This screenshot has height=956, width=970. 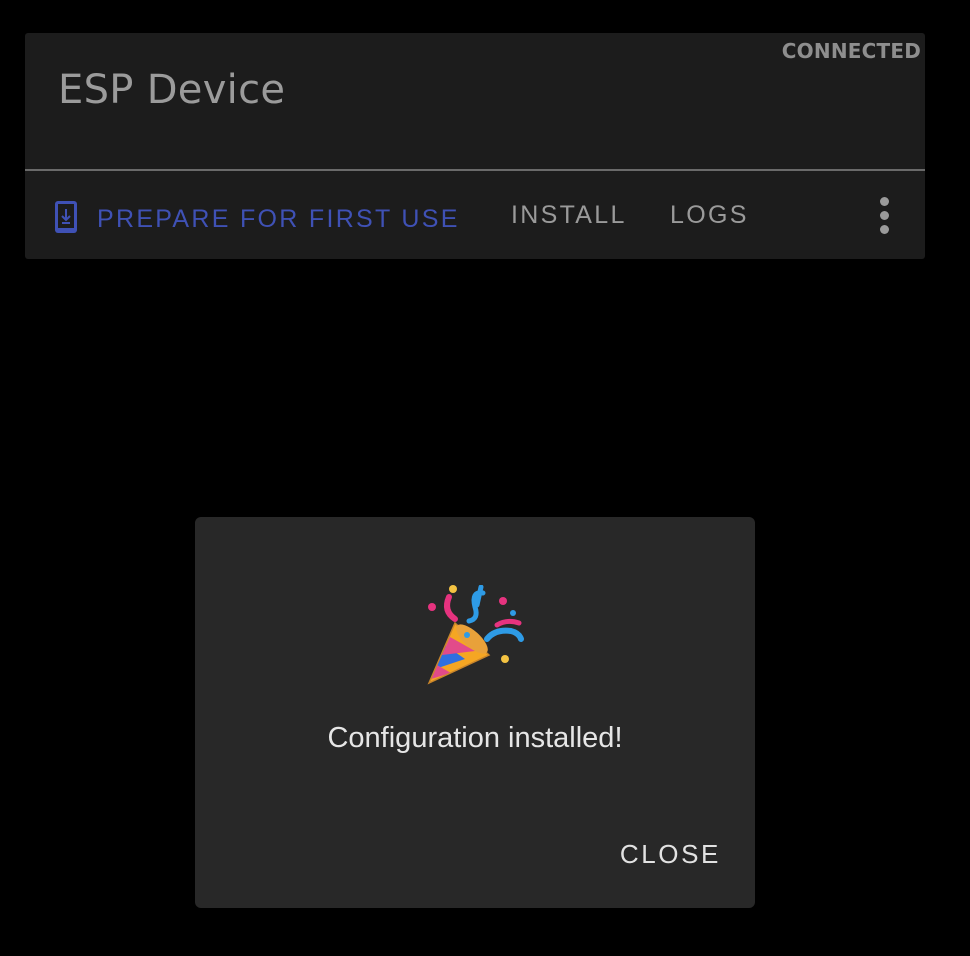 What do you see at coordinates (709, 215) in the screenshot?
I see `logs-button: LOGS` at bounding box center [709, 215].